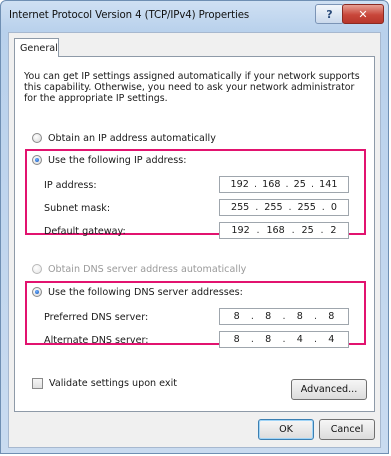  I want to click on close-icon: ✕, so click(363, 14).